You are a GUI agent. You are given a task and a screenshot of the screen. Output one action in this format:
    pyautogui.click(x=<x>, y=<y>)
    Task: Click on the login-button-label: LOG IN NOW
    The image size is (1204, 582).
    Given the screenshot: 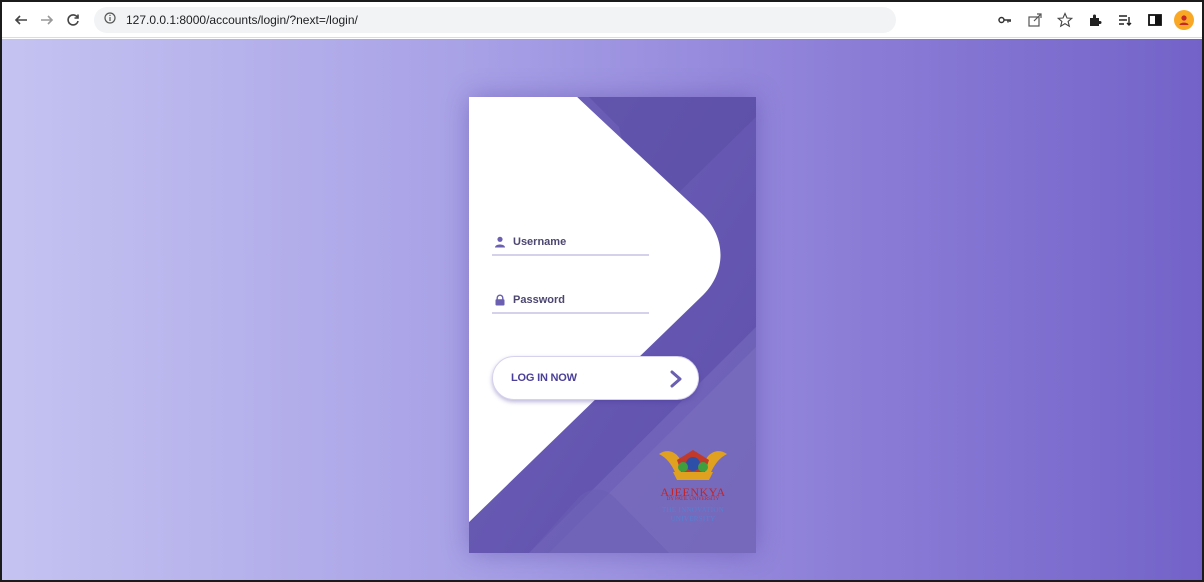 What is the action you would take?
    pyautogui.click(x=544, y=378)
    